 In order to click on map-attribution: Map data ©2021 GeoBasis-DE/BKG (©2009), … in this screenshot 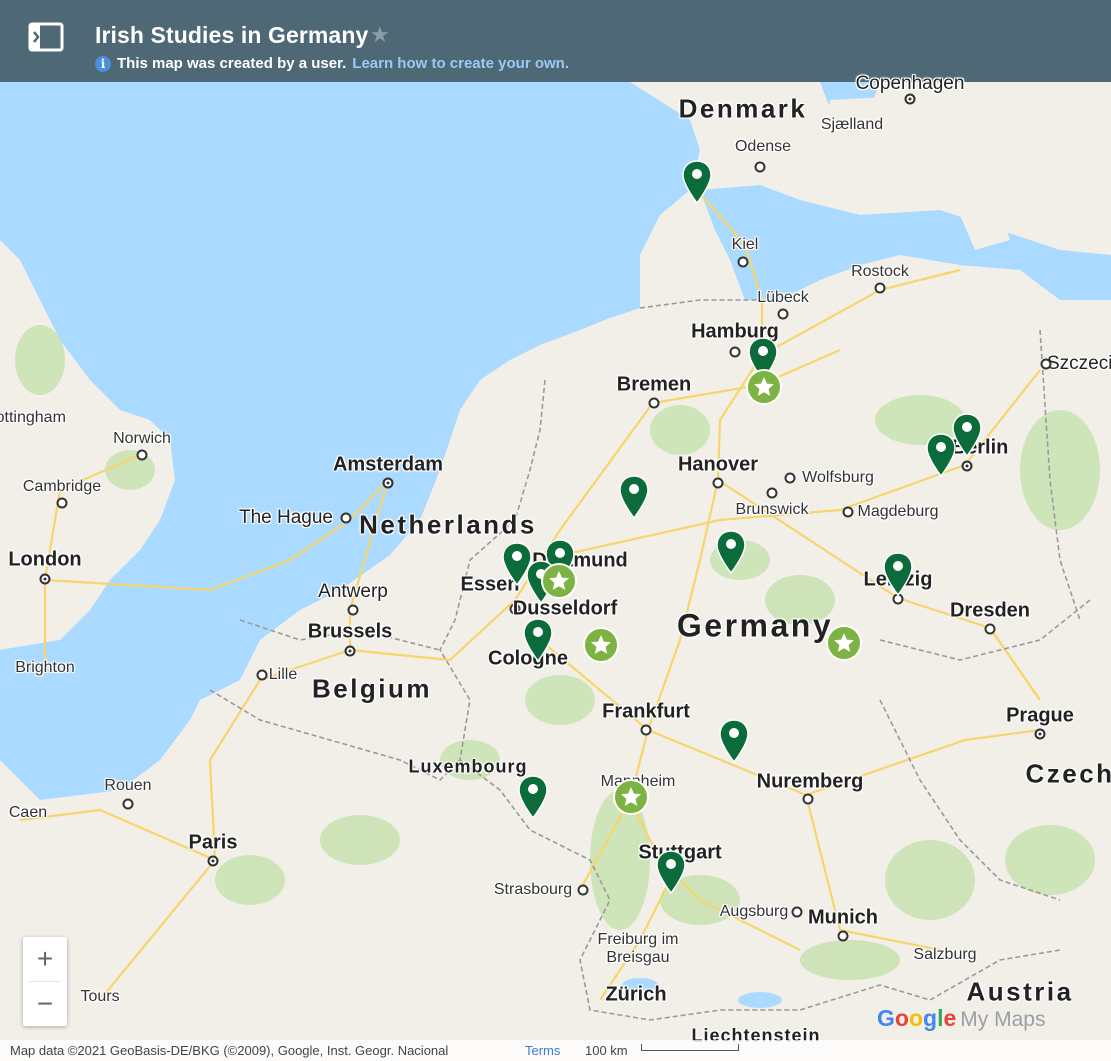, I will do `click(229, 1050)`.